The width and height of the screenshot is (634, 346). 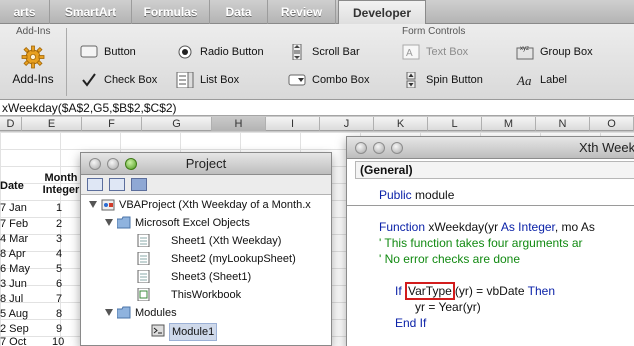 I want to click on column-header-k: K, so click(x=401, y=124).